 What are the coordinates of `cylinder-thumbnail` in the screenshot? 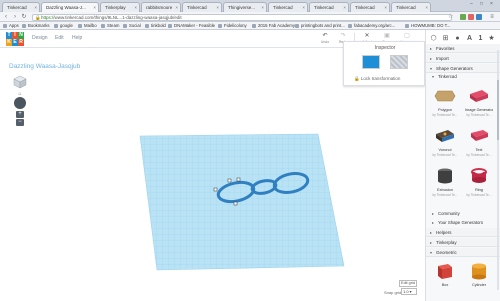 It's located at (479, 271).